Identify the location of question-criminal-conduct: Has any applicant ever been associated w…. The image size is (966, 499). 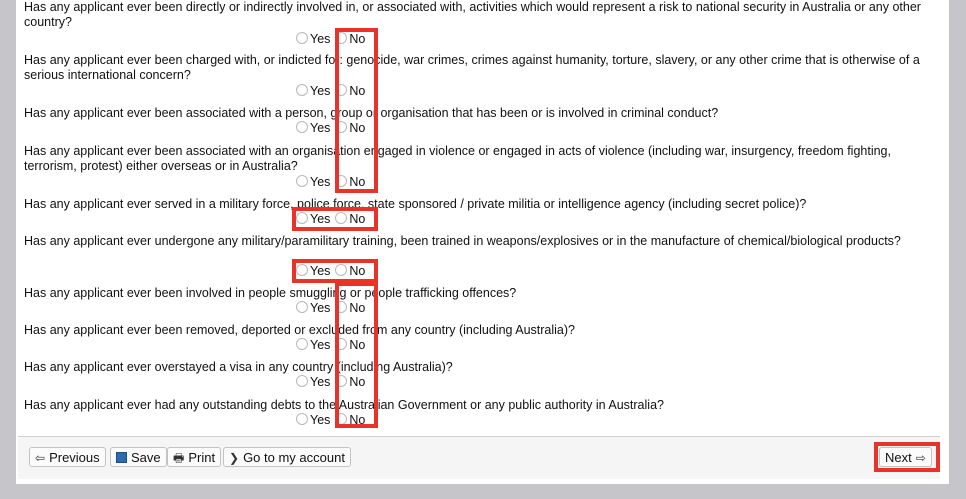
(474, 113).